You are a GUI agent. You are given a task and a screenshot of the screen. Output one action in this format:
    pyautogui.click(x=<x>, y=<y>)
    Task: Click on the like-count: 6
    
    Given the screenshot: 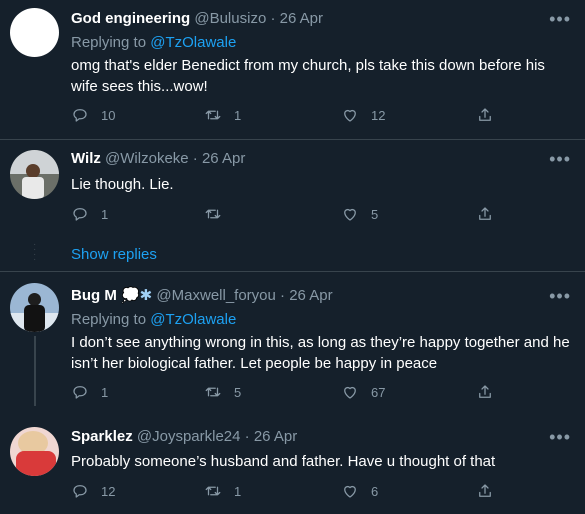 What is the action you would take?
    pyautogui.click(x=375, y=491)
    